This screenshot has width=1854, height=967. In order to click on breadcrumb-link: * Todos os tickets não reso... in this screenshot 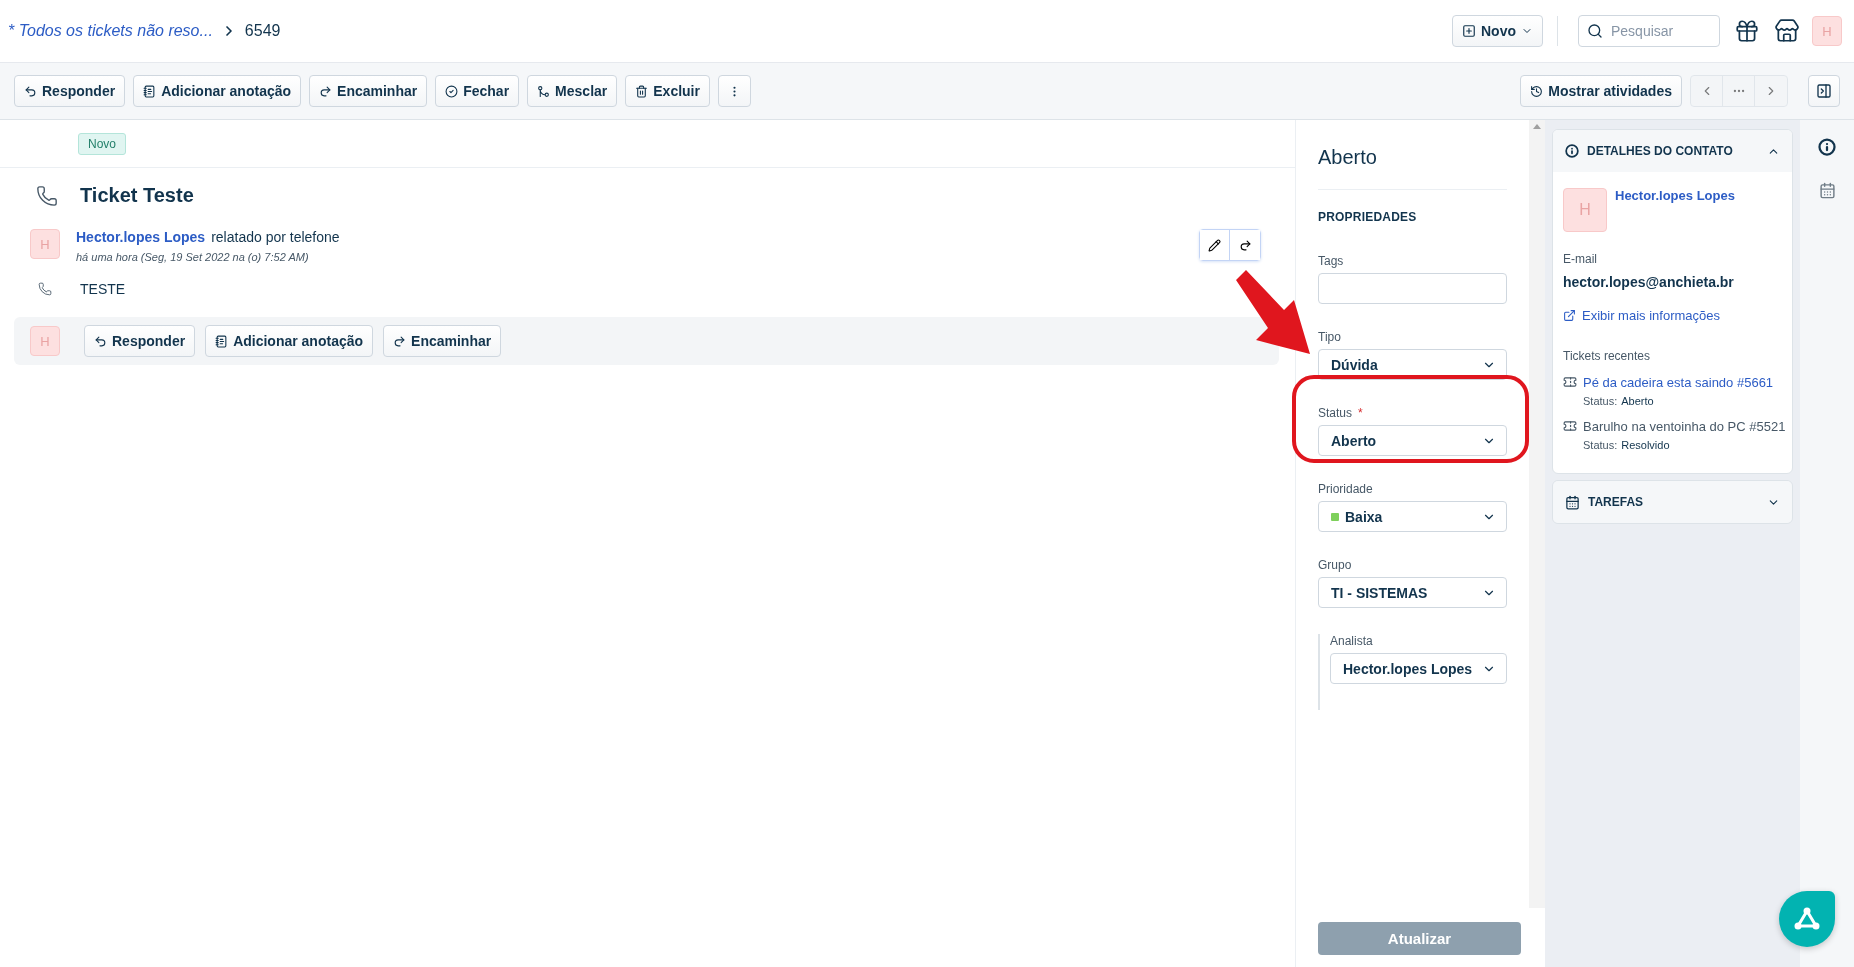, I will do `click(110, 31)`.